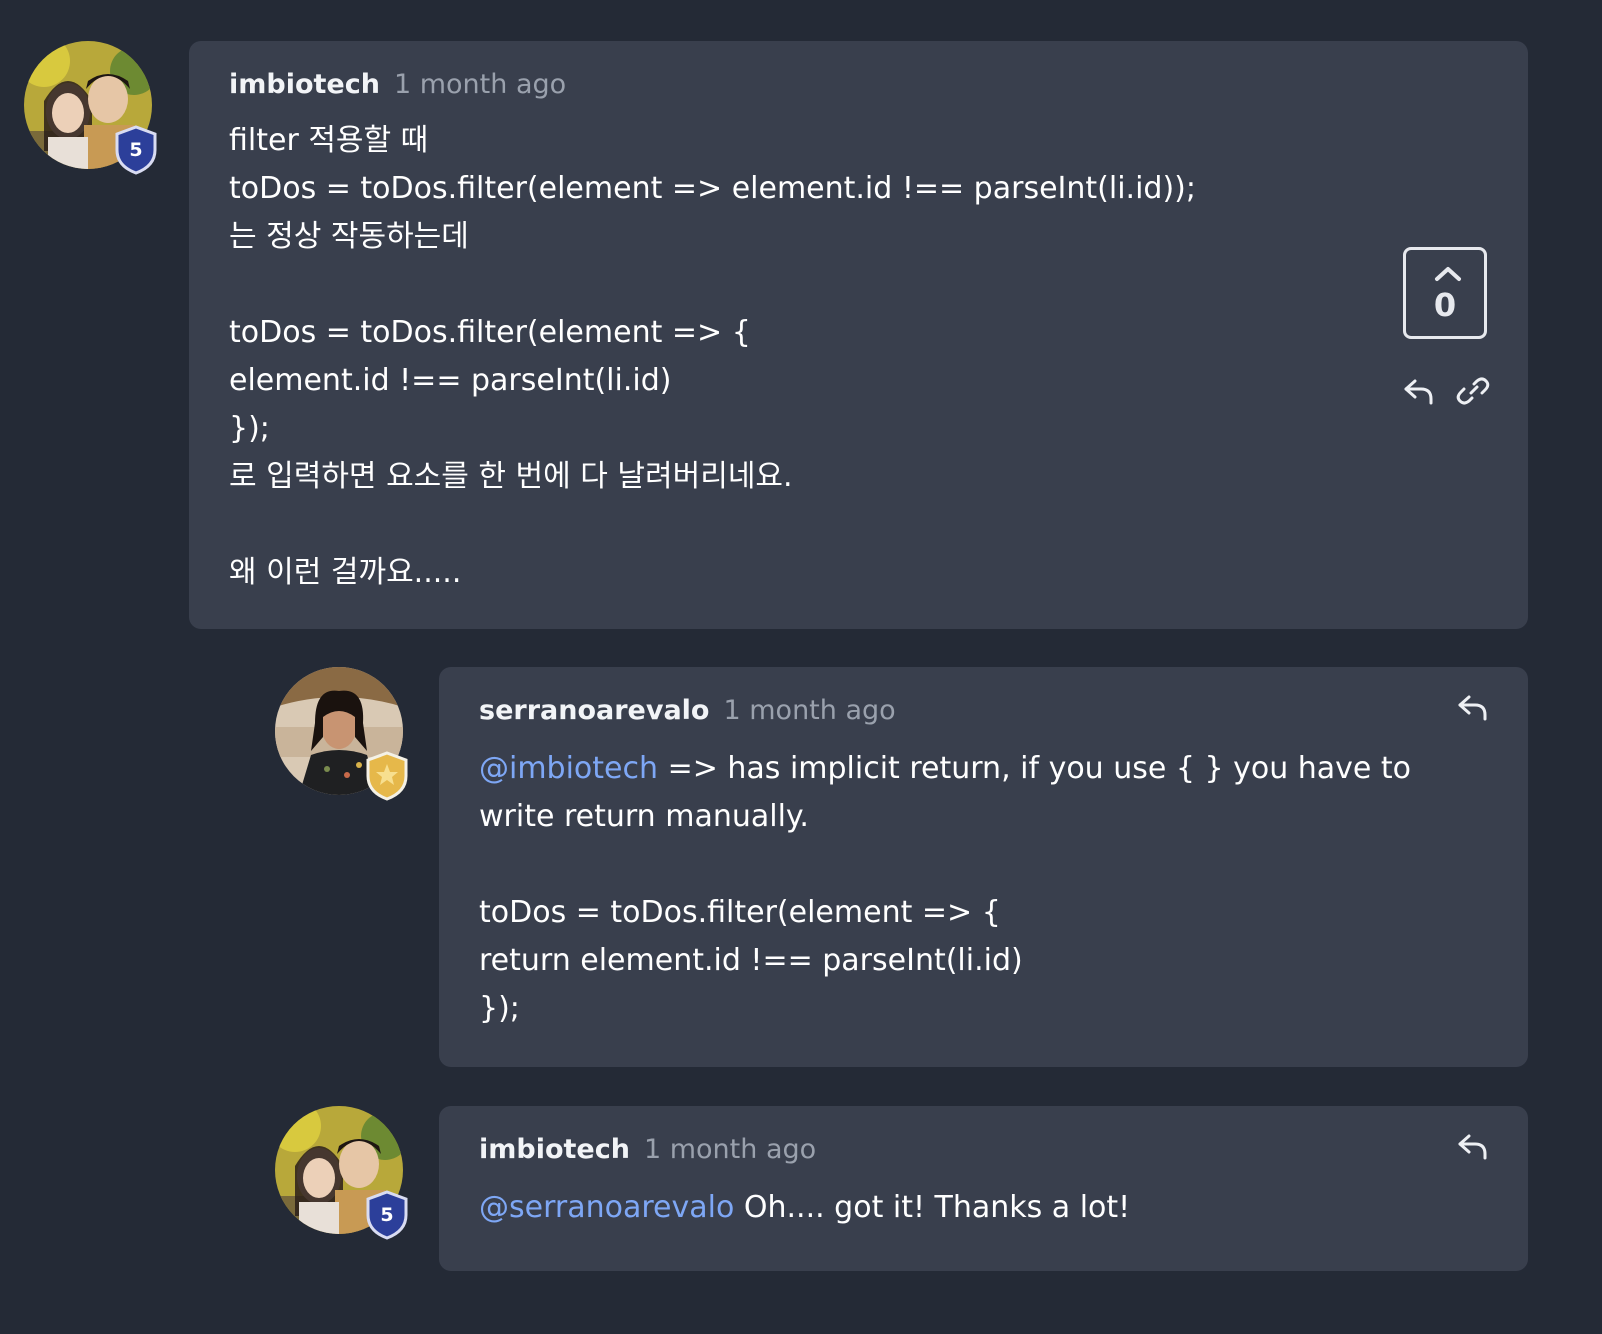  I want to click on copy-link-button, so click(1473, 391).